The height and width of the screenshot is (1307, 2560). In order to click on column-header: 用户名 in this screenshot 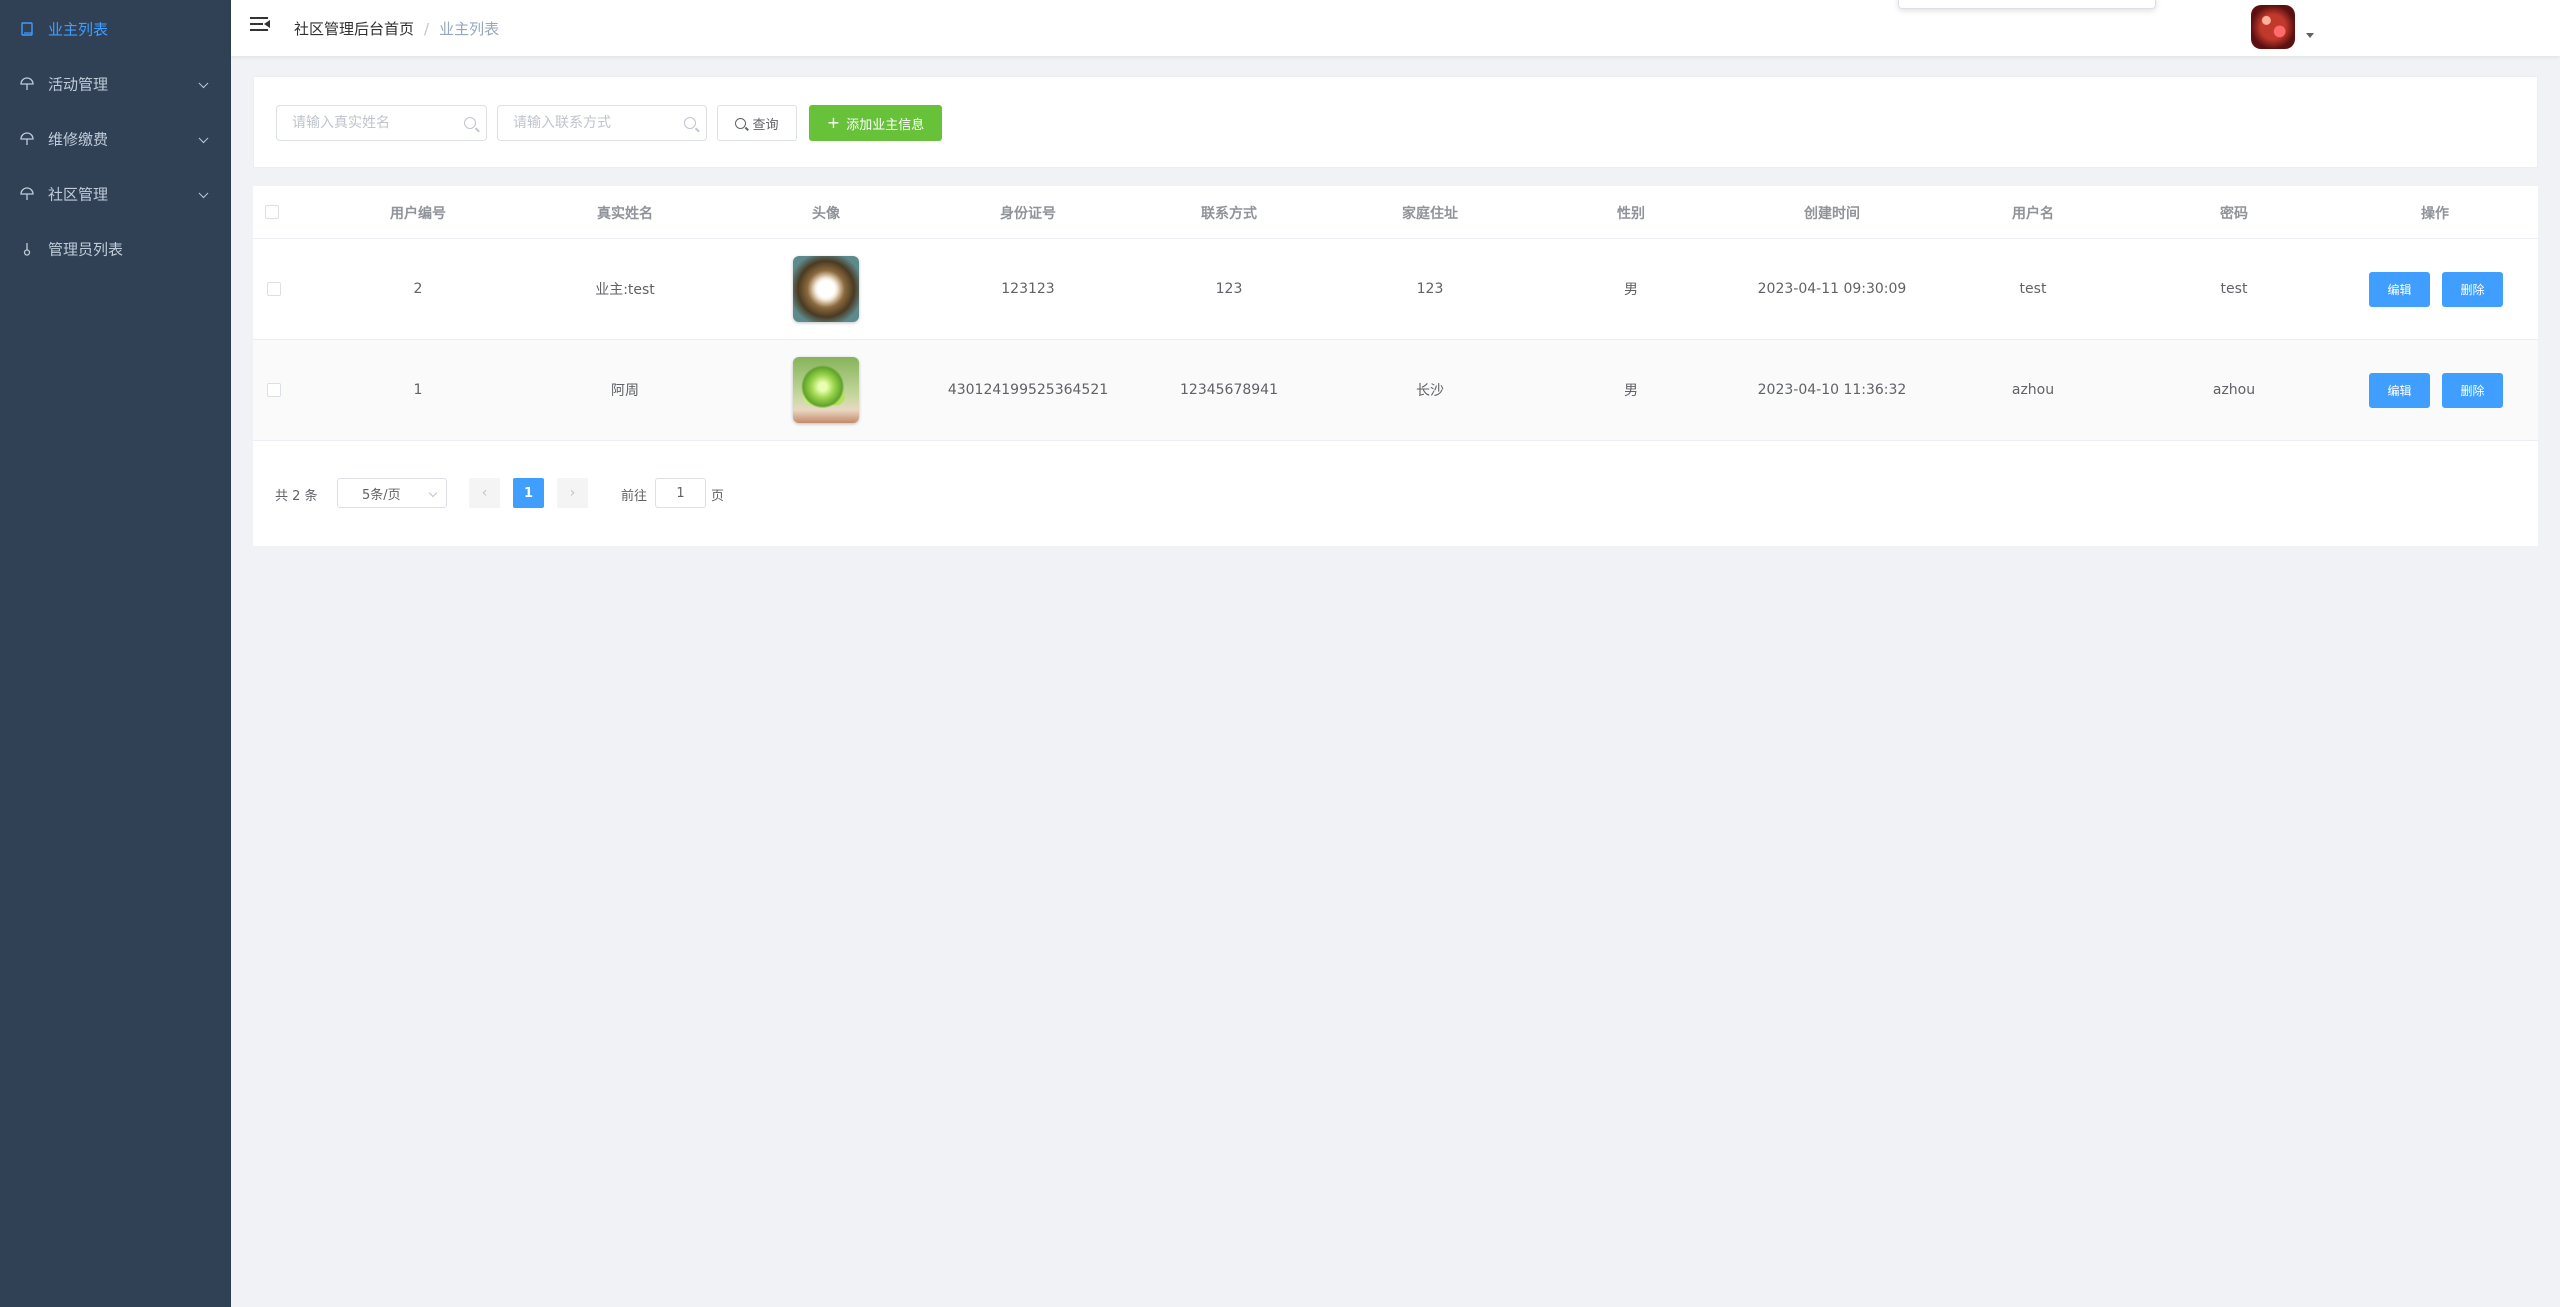, I will do `click(2033, 213)`.